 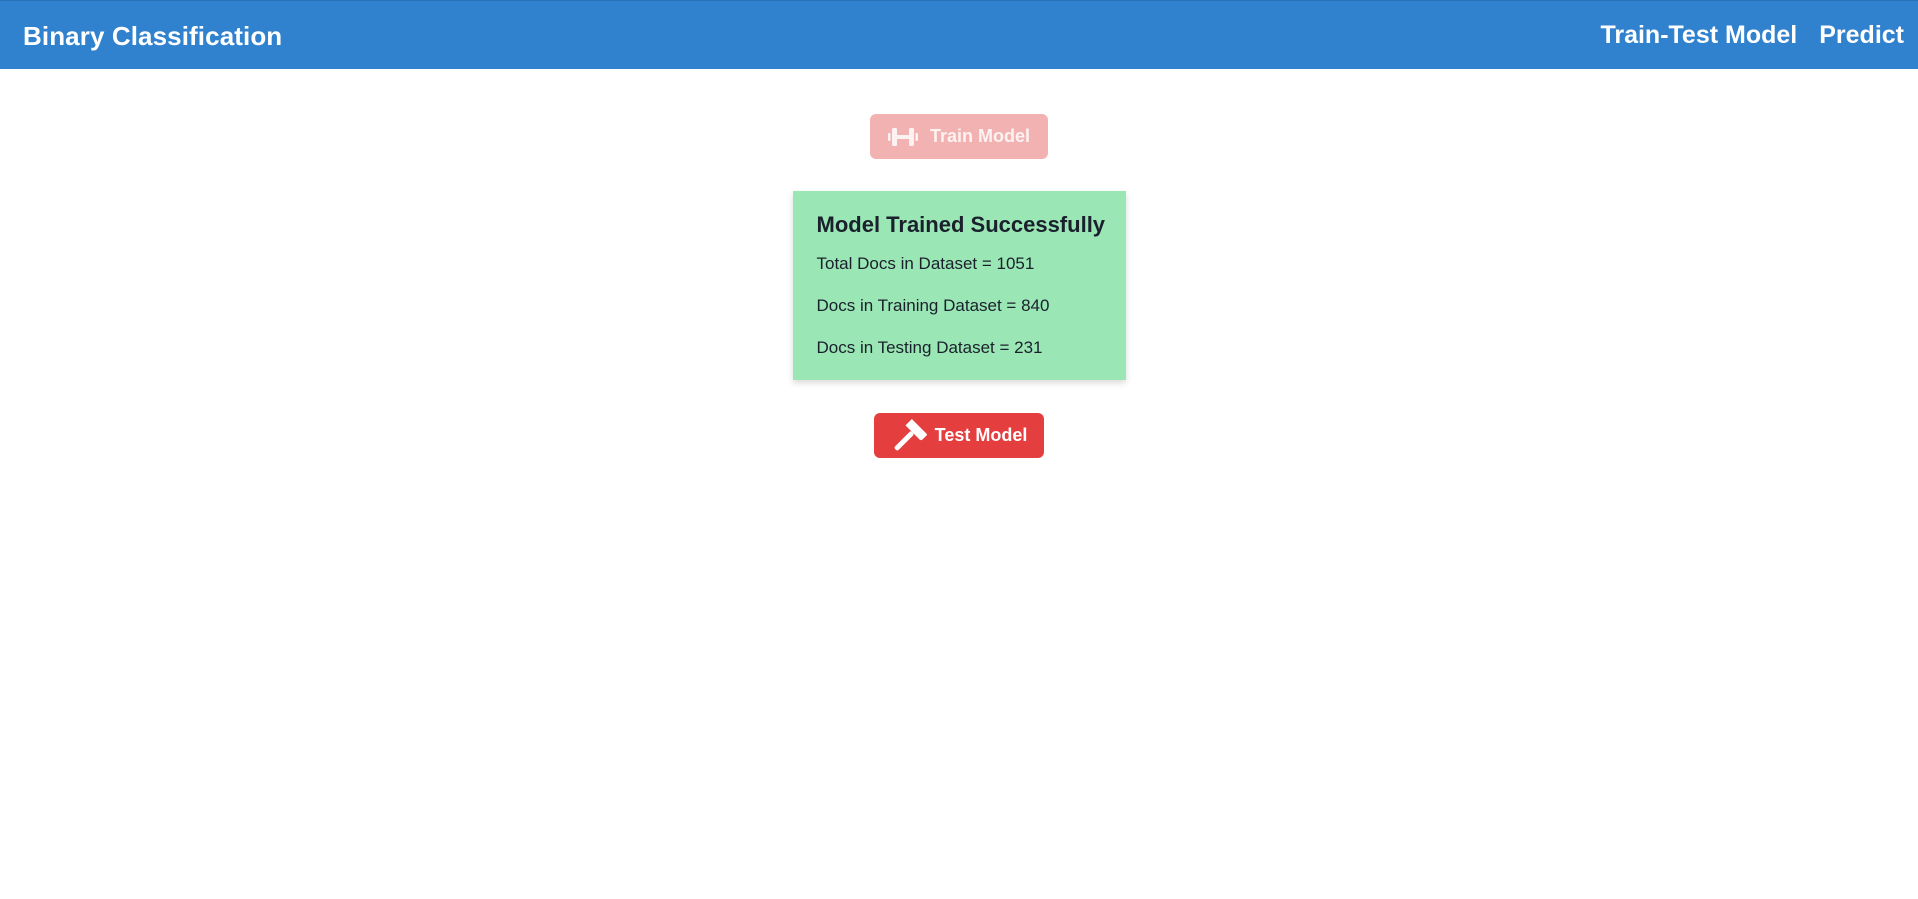 What do you see at coordinates (1698, 35) in the screenshot?
I see `nav-link-train-test-model: Train-Test Model` at bounding box center [1698, 35].